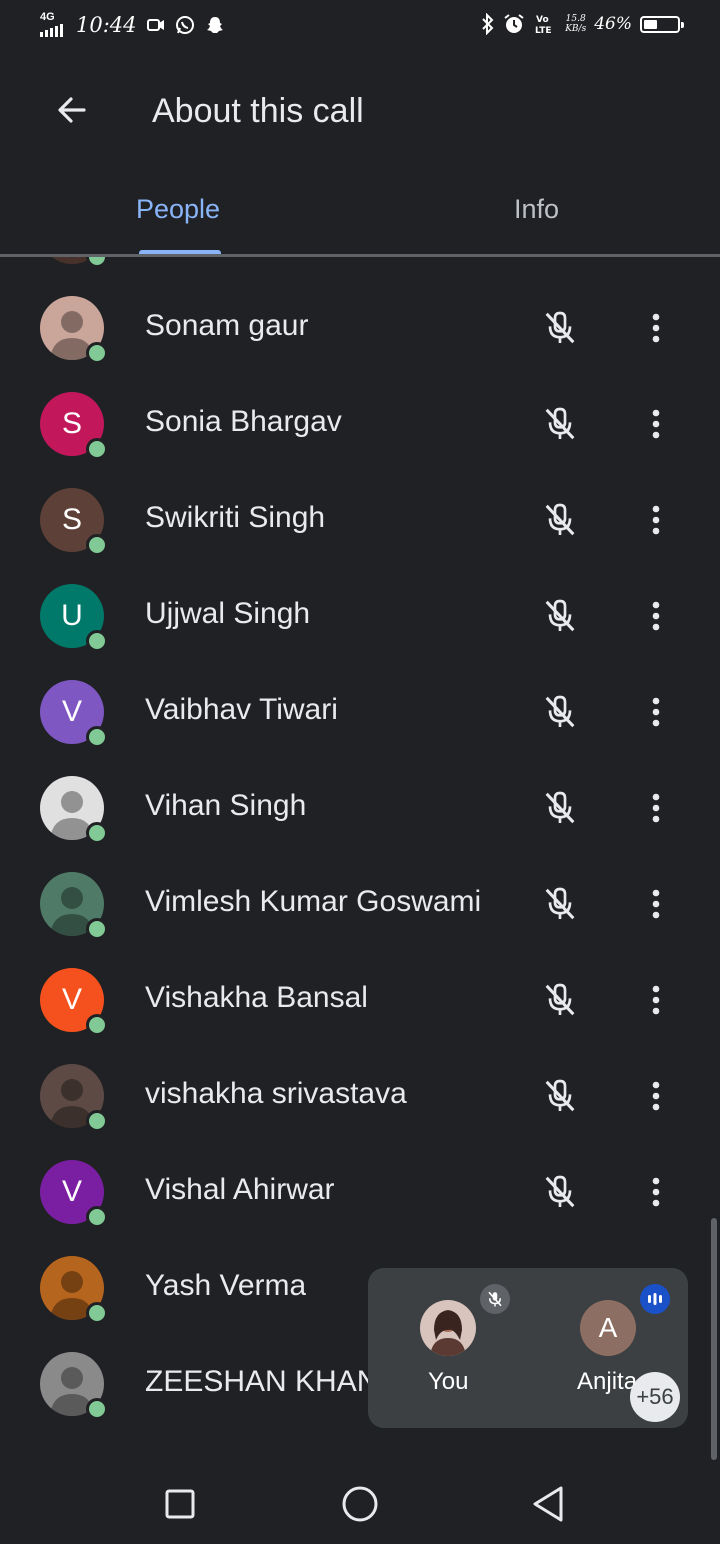 The image size is (720, 1544). I want to click on system-nav-bar, so click(360, 1502).